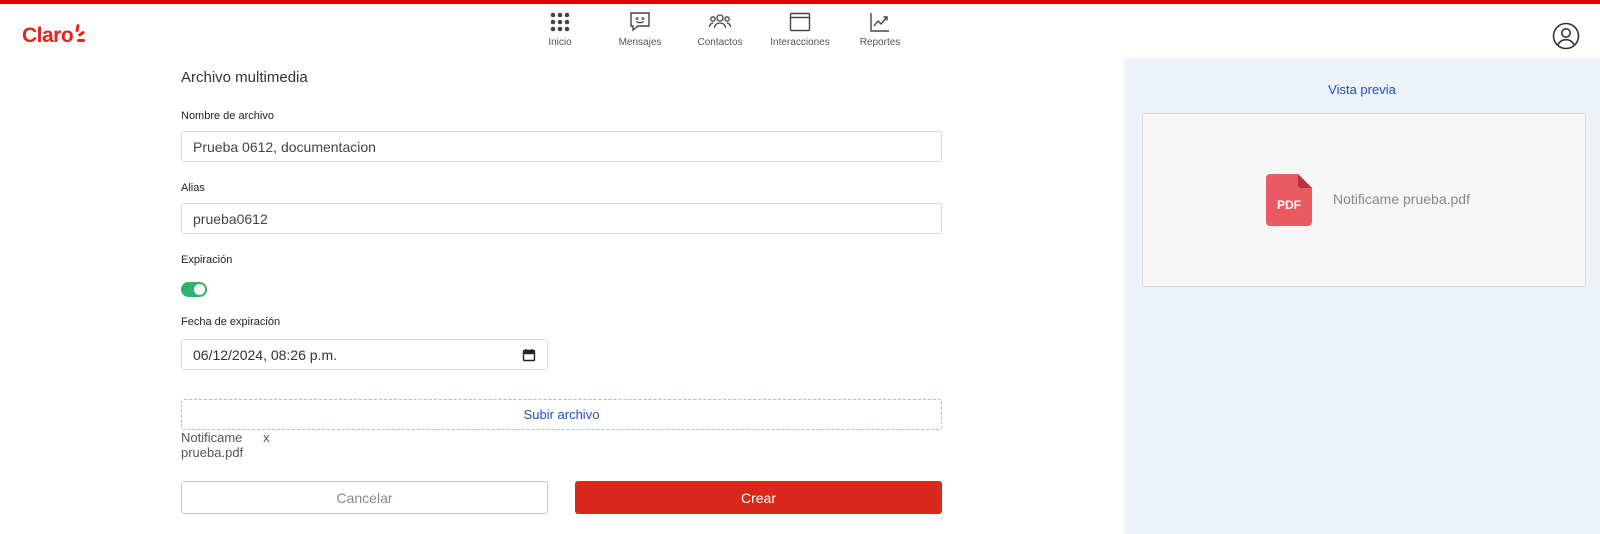  I want to click on nav-item-contactos: Contactos, so click(720, 29).